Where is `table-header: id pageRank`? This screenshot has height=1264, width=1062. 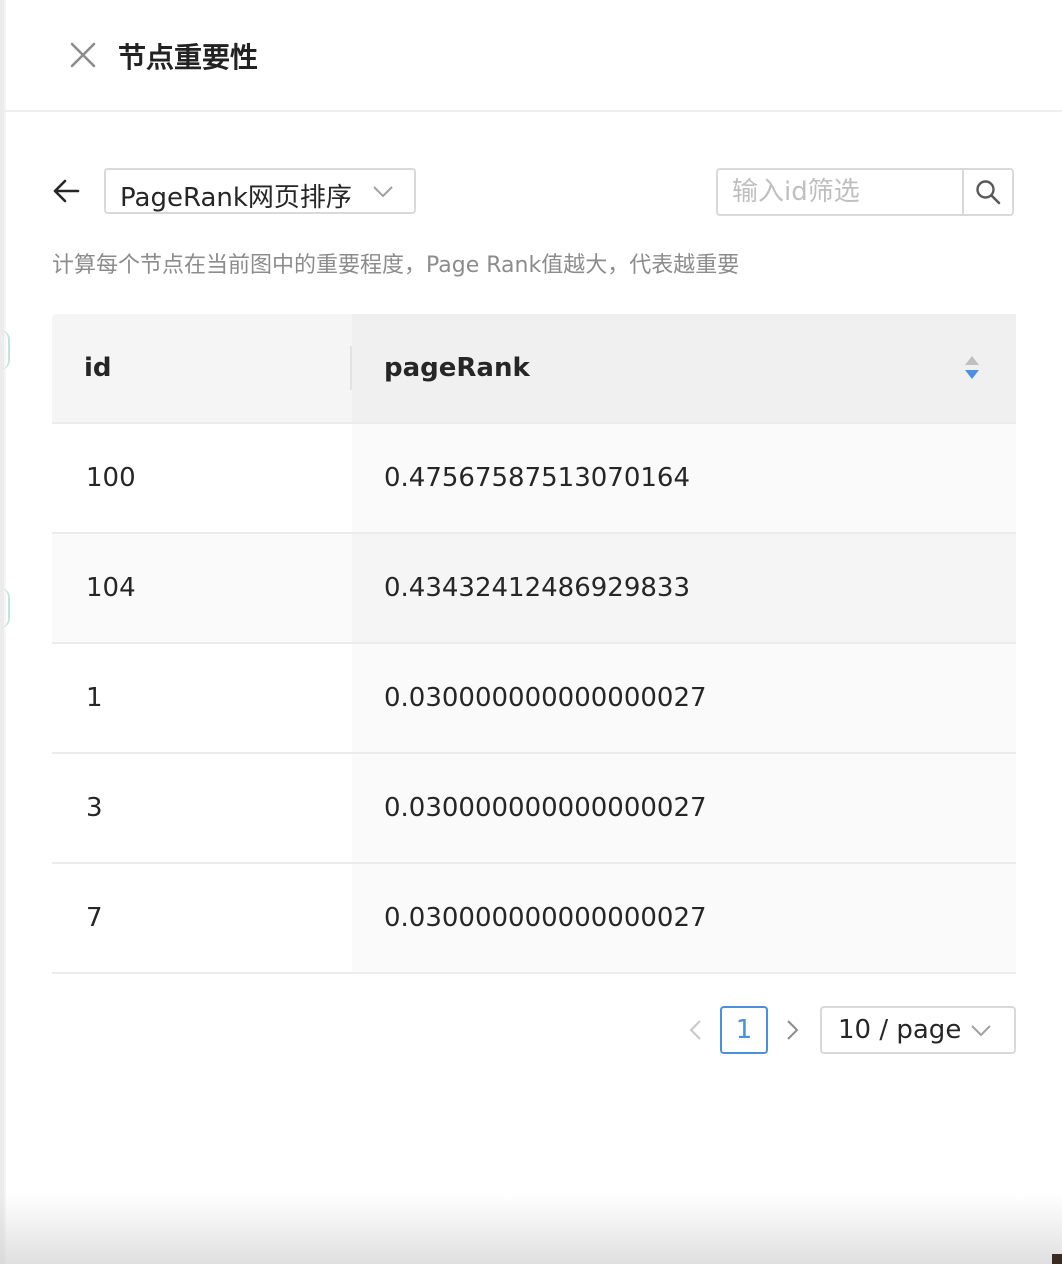
table-header: id pageRank is located at coordinates (534, 369).